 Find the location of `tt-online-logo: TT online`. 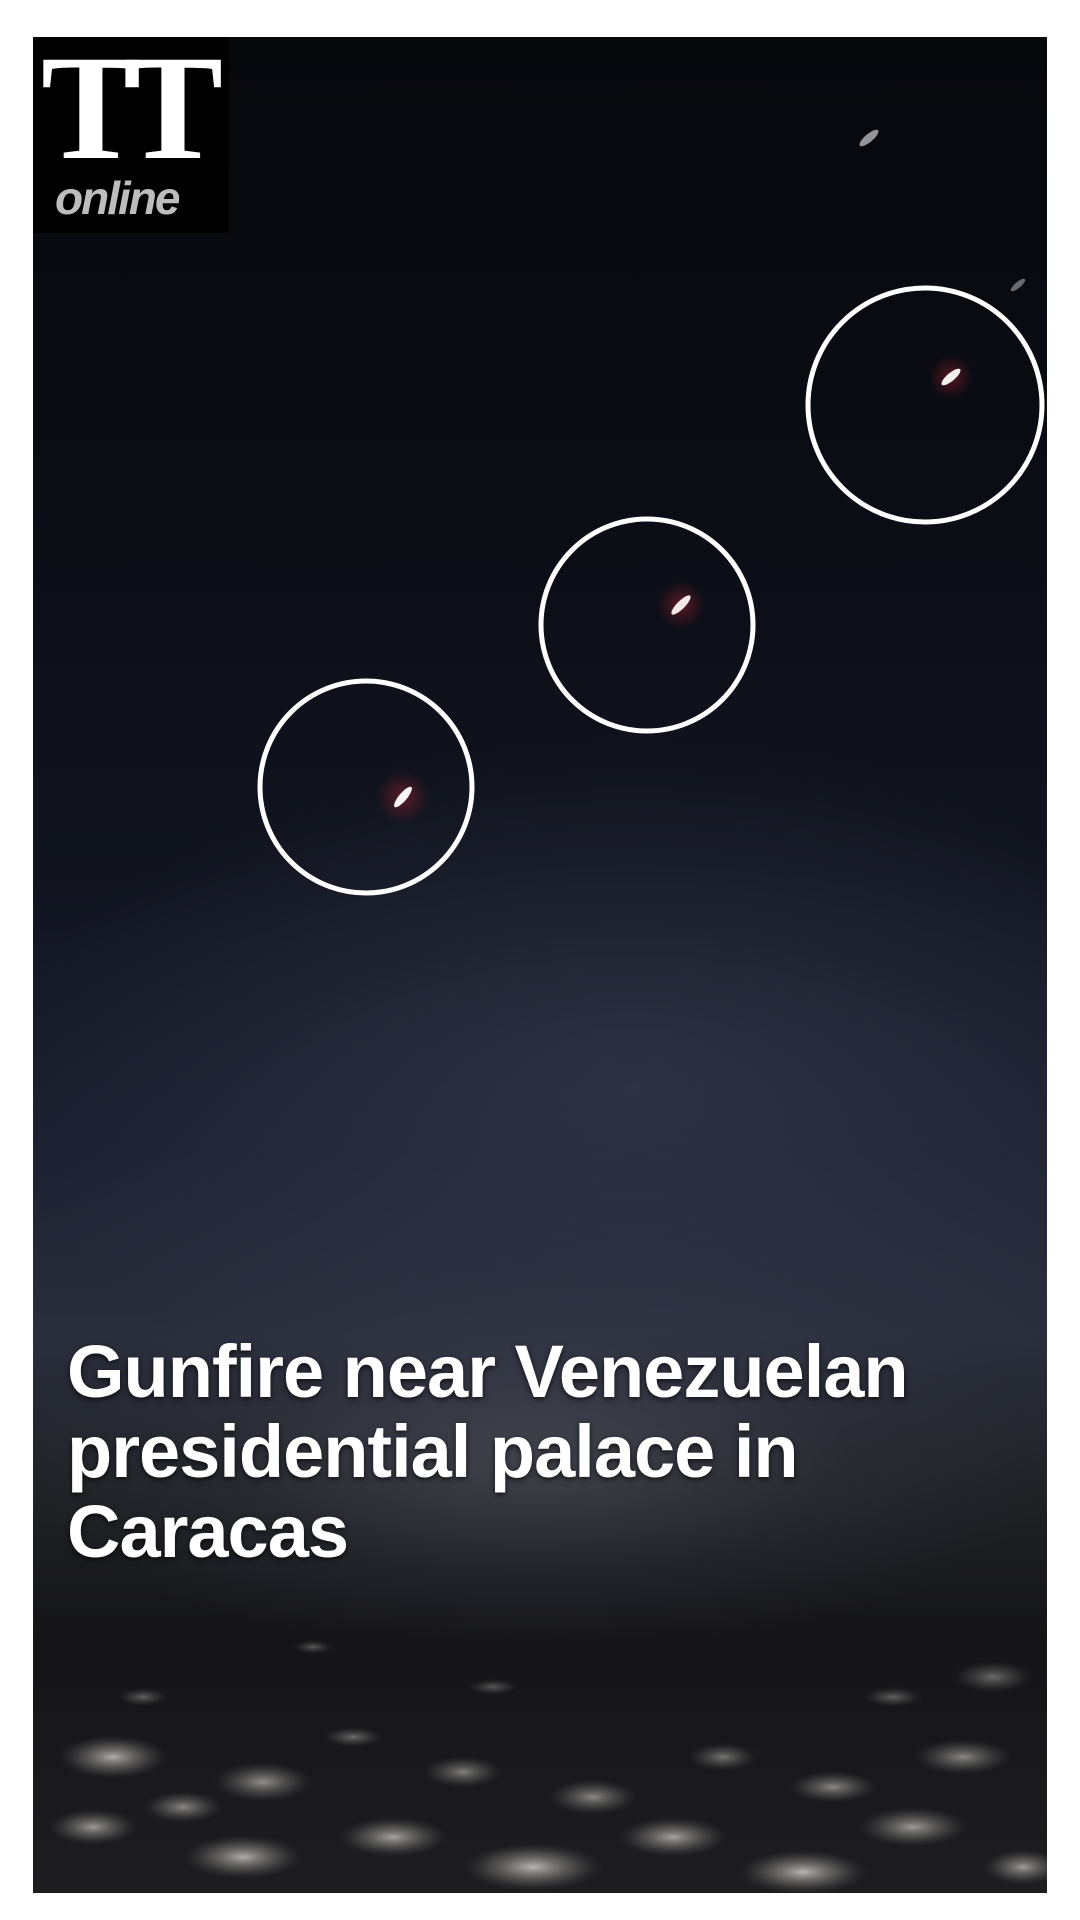

tt-online-logo: TT online is located at coordinates (131, 135).